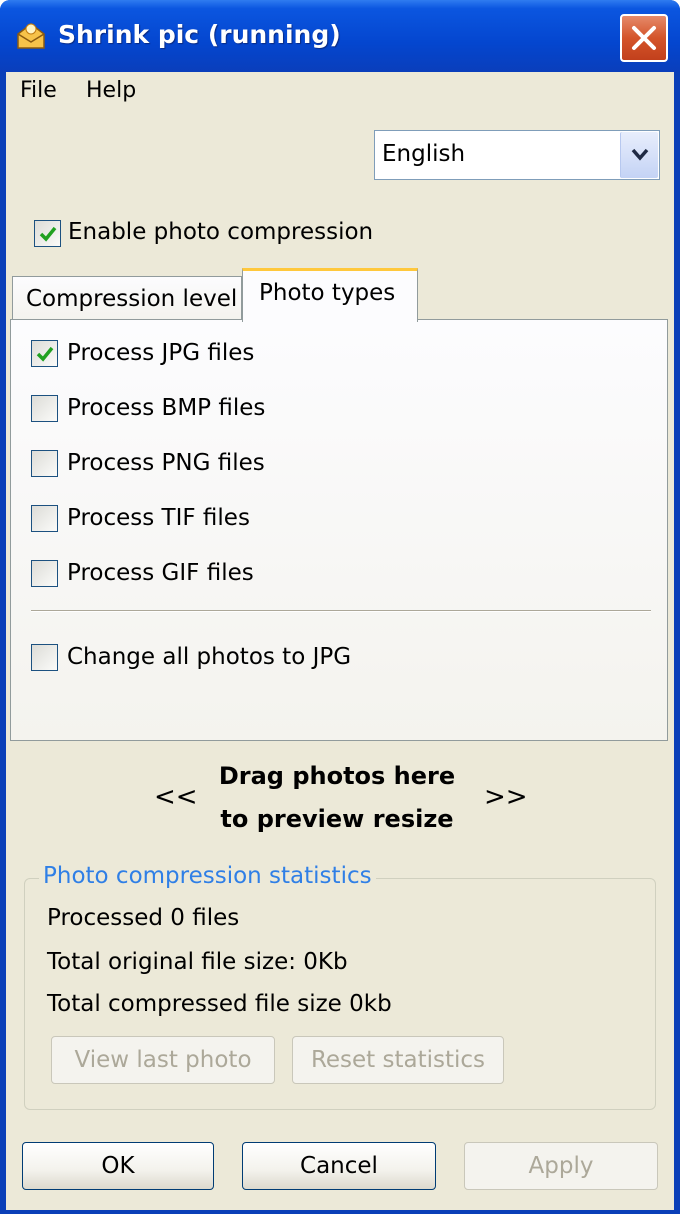 The image size is (680, 1214). What do you see at coordinates (337, 819) in the screenshot?
I see `drag-text-line2: to preview resize` at bounding box center [337, 819].